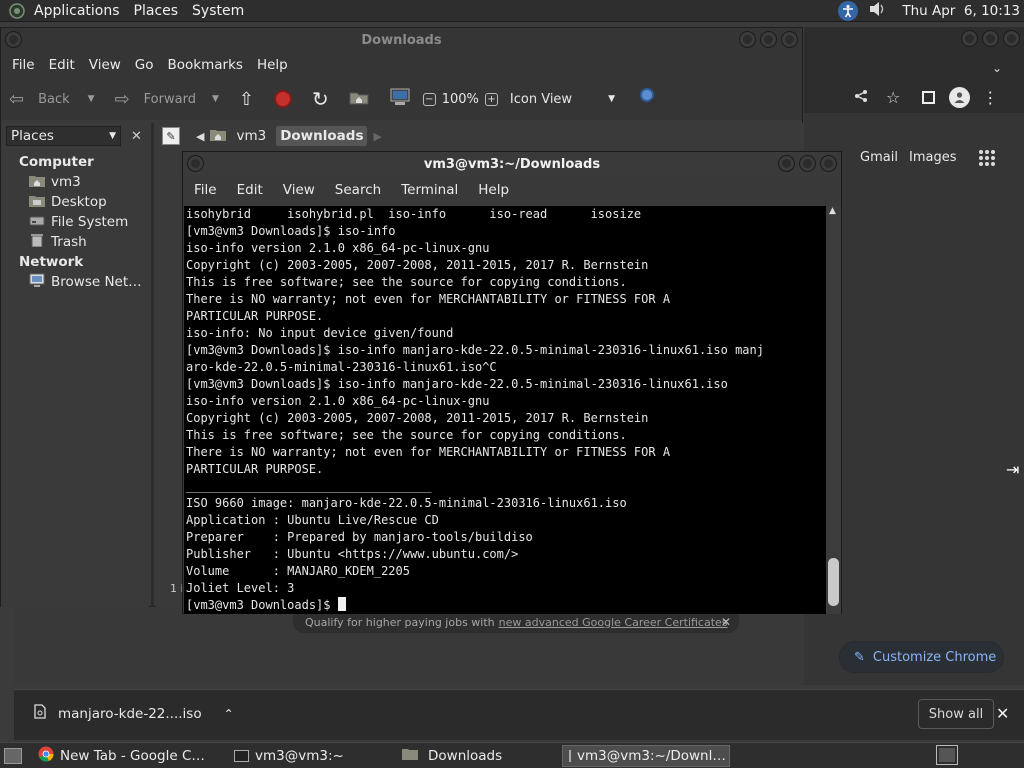  Describe the element at coordinates (833, 582) in the screenshot. I see `scrollbar-thumb` at that location.